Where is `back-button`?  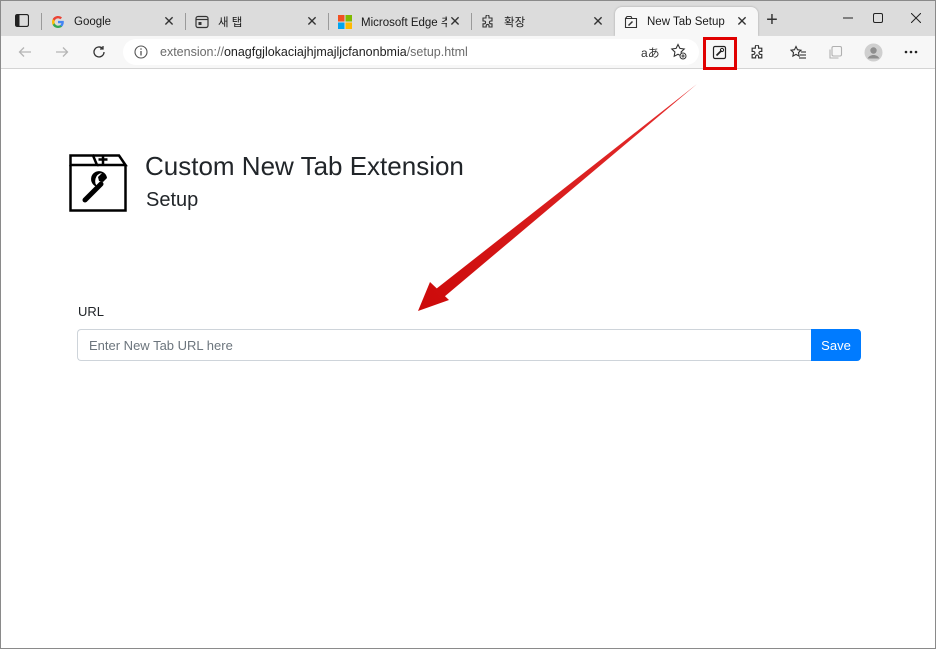
back-button is located at coordinates (25, 52).